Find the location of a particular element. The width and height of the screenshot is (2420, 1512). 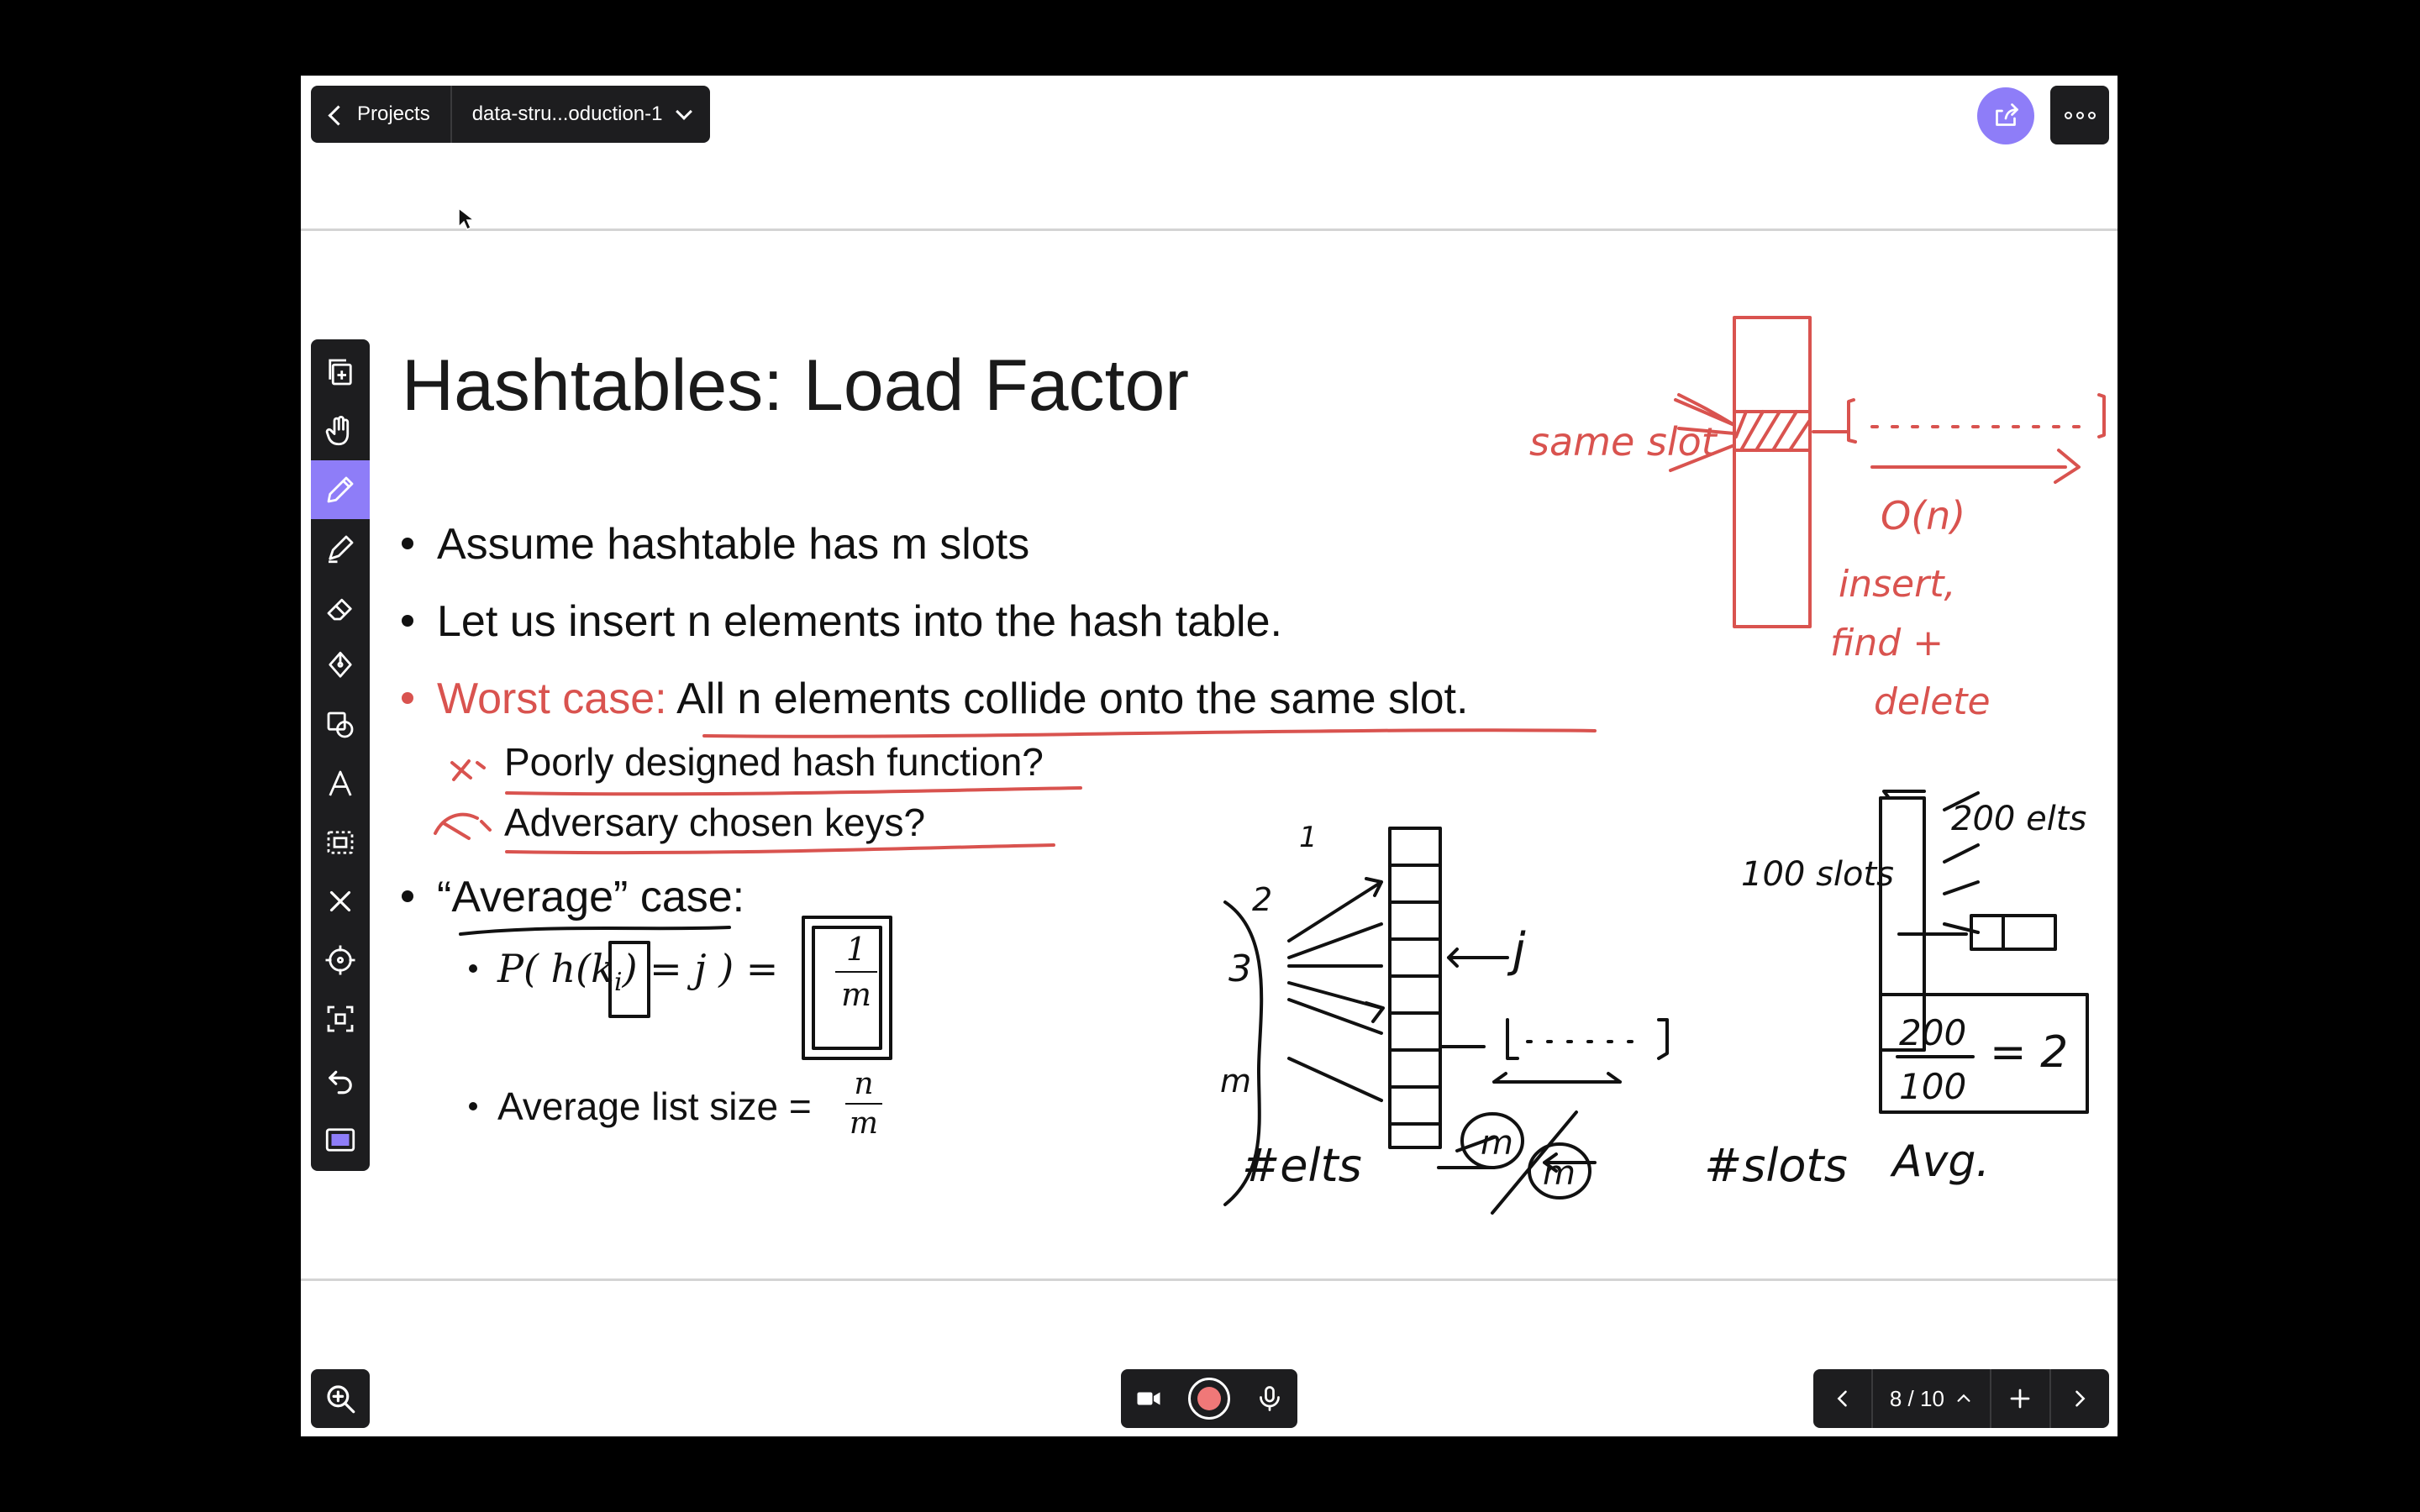

fill-icon is located at coordinates (340, 664).